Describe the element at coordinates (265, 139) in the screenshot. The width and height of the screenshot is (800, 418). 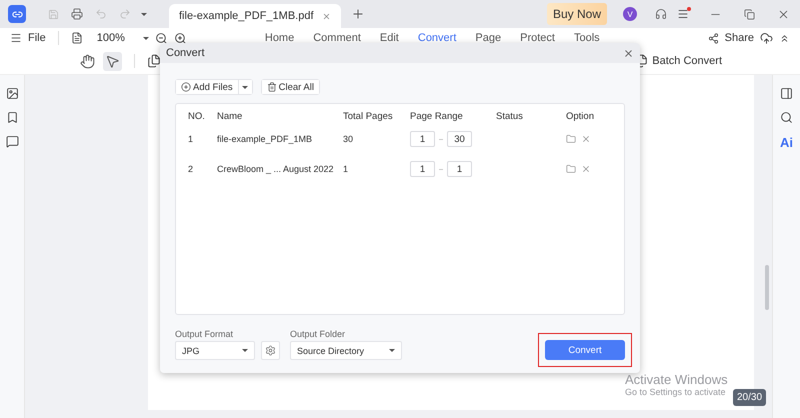
I see `table-cell-text: file-example_PDF_1MB` at that location.